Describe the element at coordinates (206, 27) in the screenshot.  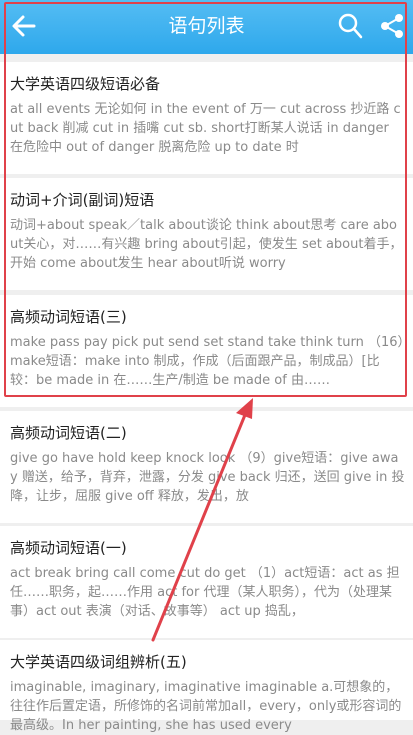
I see `app-header: 语句列表` at that location.